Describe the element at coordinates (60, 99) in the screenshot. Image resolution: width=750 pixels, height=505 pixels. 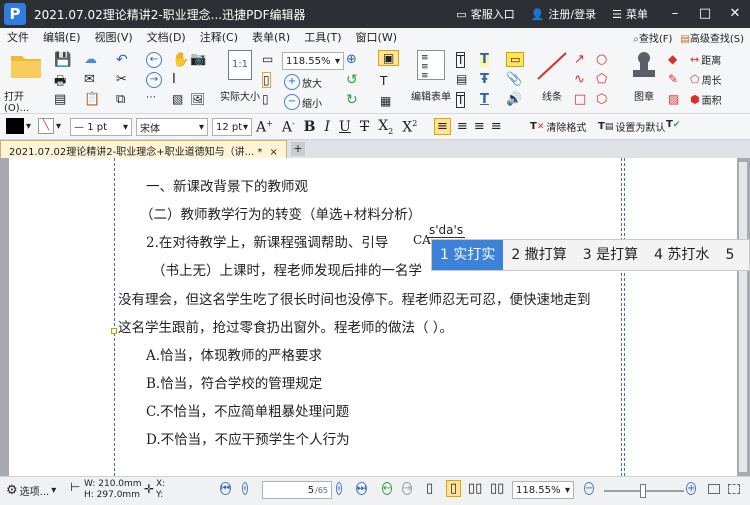
I see `properties-button: ▤` at that location.